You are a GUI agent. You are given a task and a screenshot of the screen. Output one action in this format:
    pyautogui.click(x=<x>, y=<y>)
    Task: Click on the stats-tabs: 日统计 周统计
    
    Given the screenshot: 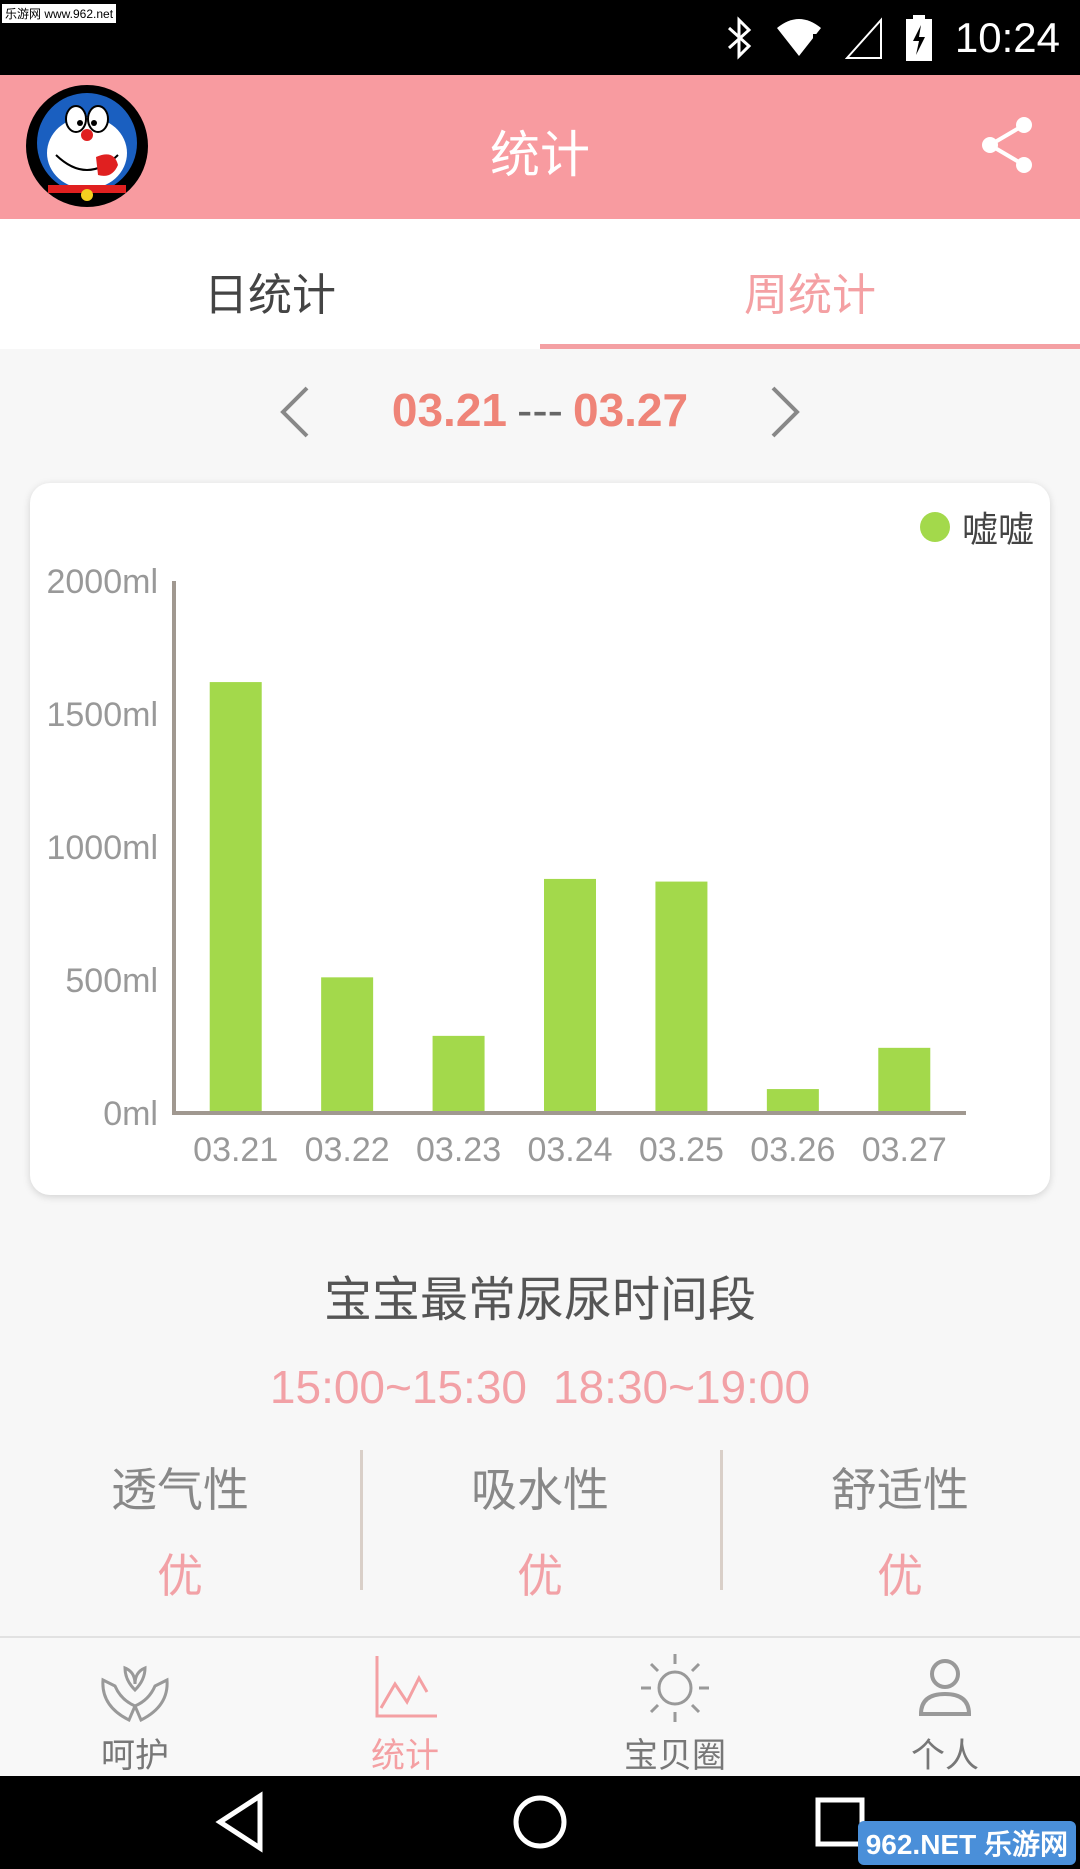 What is the action you would take?
    pyautogui.click(x=540, y=284)
    